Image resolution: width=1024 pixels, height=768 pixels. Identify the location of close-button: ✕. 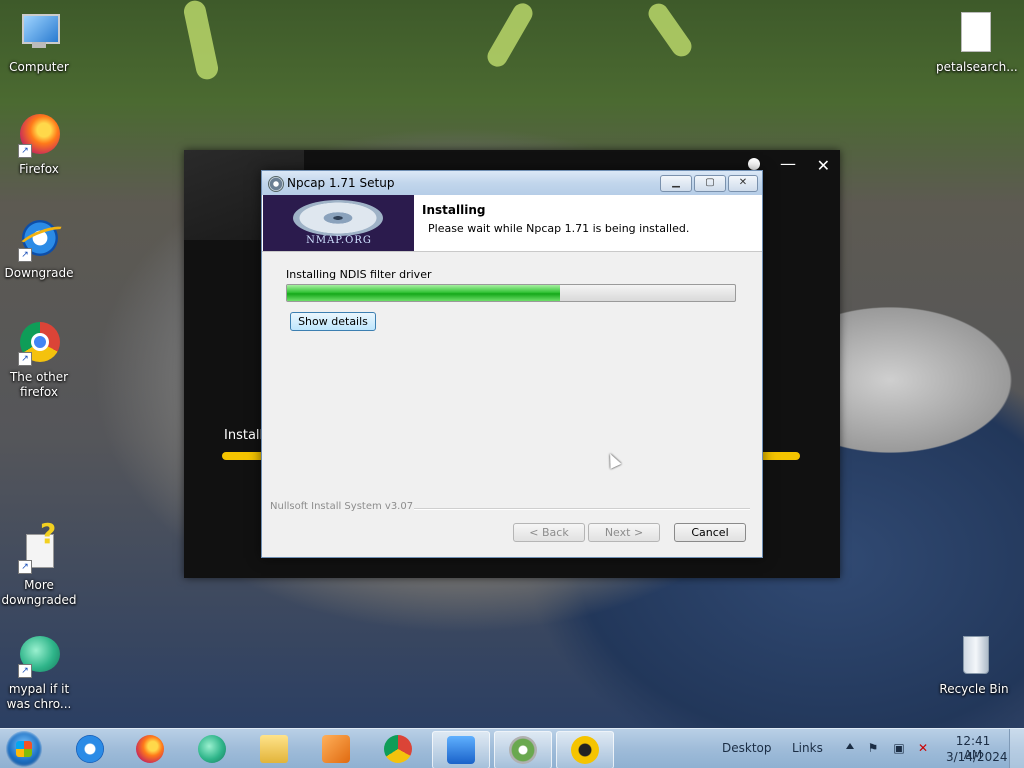
(743, 183).